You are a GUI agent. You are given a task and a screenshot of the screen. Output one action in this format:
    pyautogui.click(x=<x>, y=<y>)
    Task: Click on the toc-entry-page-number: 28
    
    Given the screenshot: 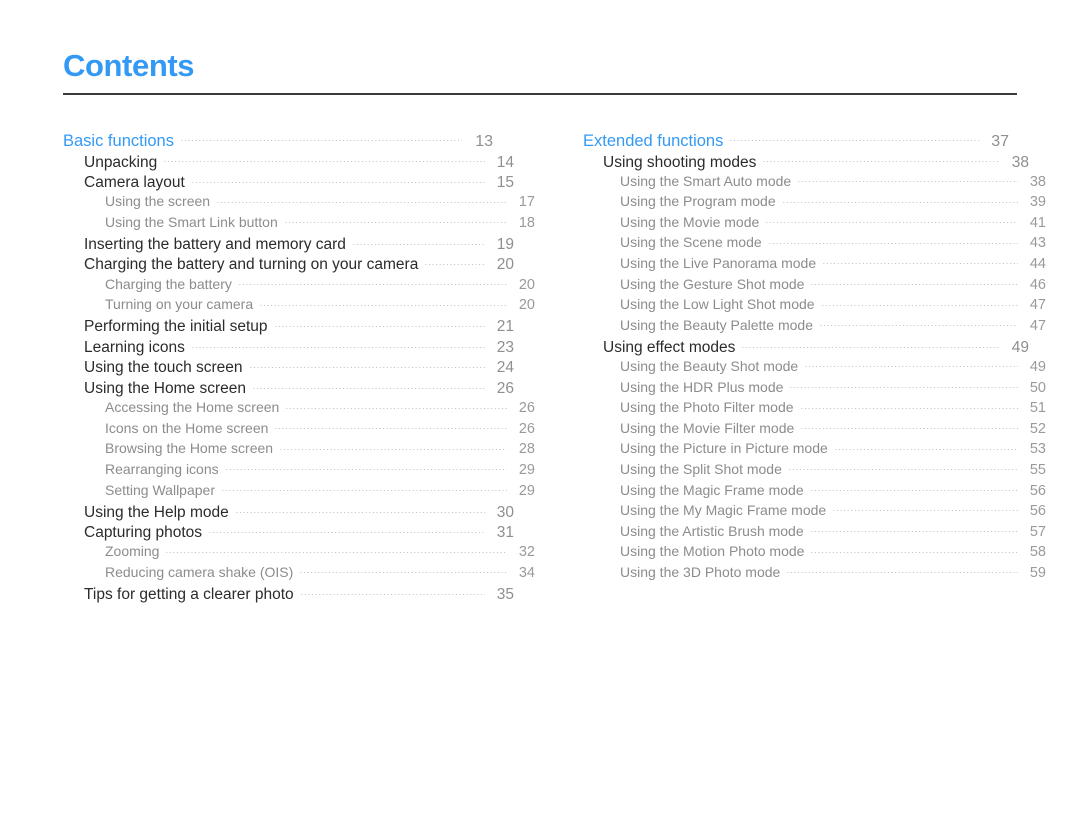 What is the action you would take?
    pyautogui.click(x=526, y=449)
    